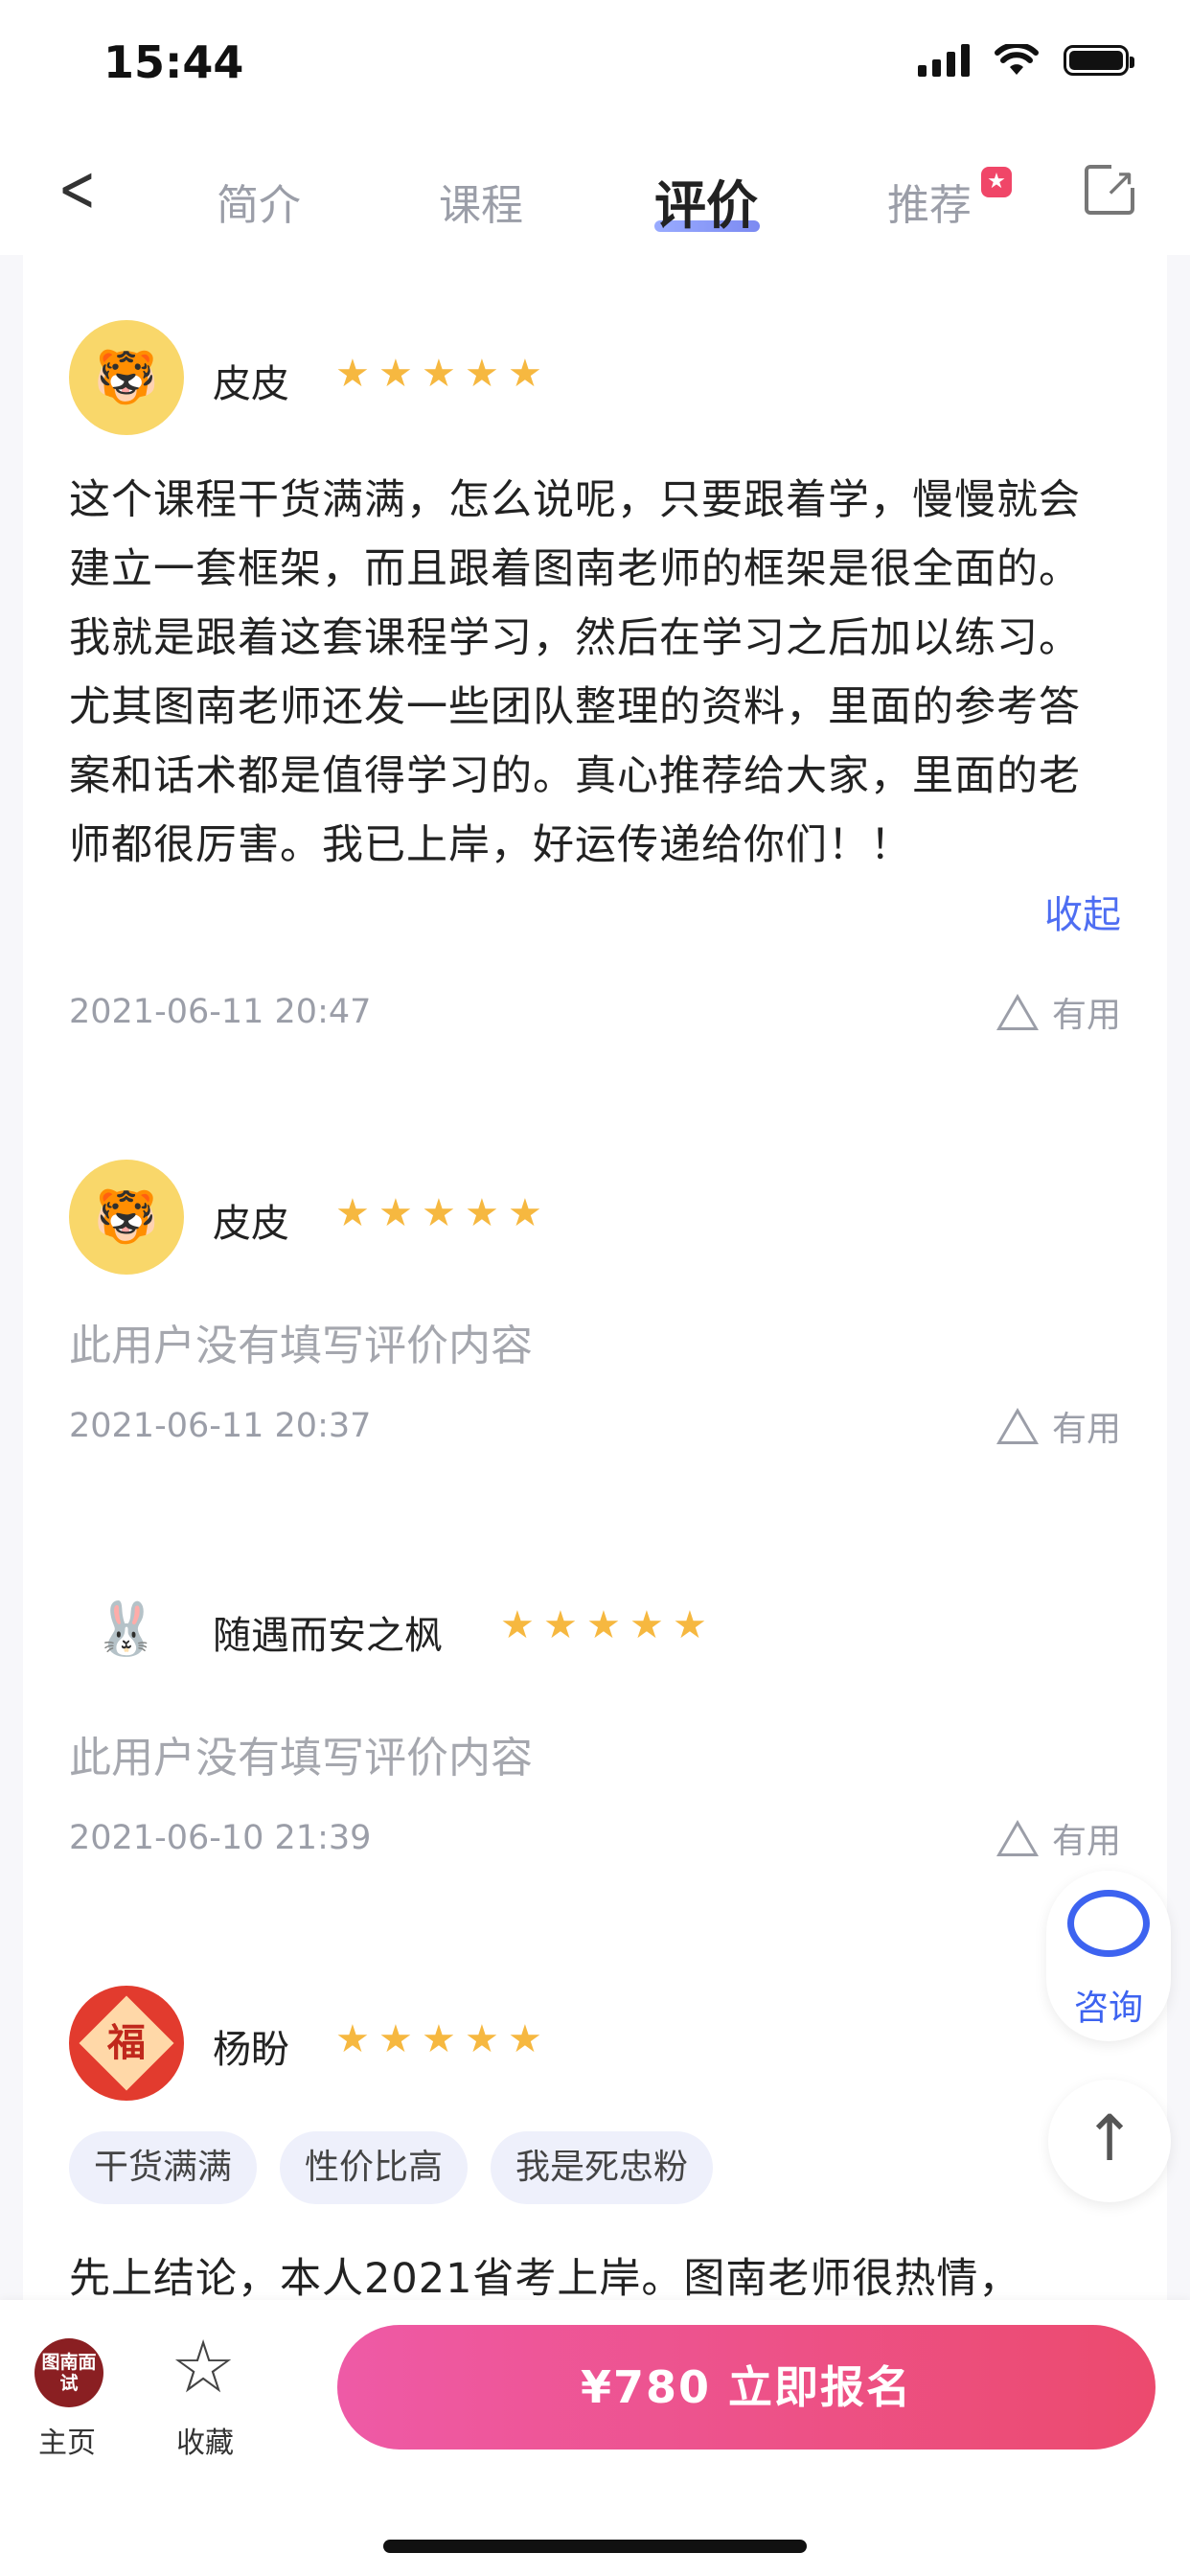  I want to click on avatar: 福, so click(127, 2043).